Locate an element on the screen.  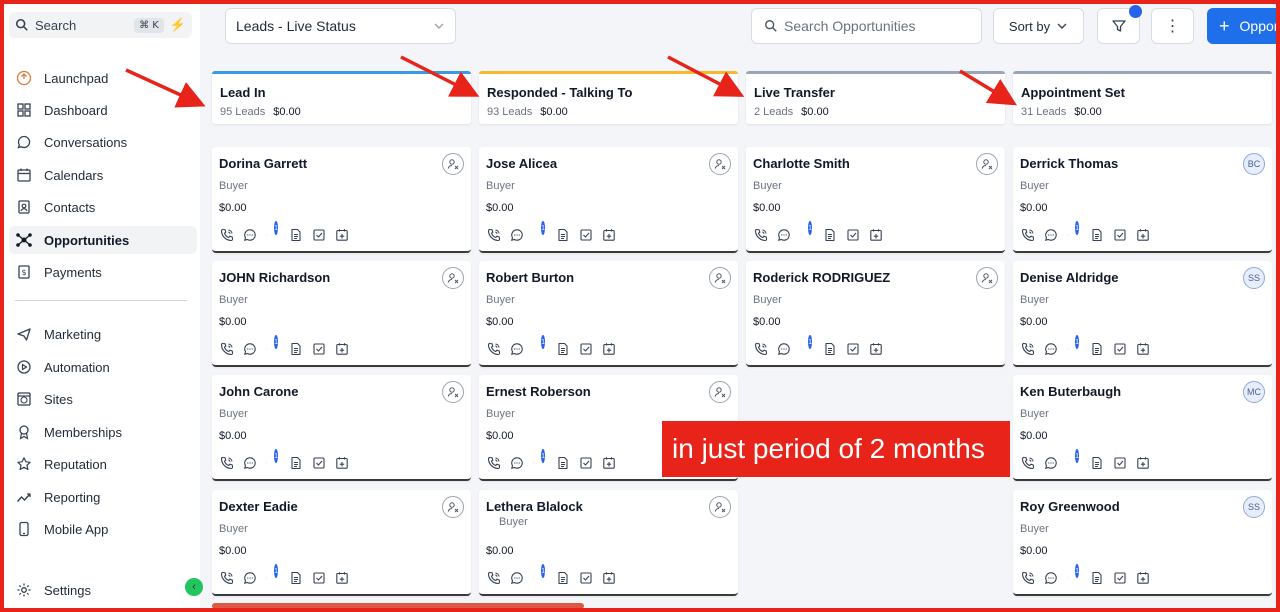
opportunity-card: Robert Burton Buyer $0.00 1 is located at coordinates (608, 314).